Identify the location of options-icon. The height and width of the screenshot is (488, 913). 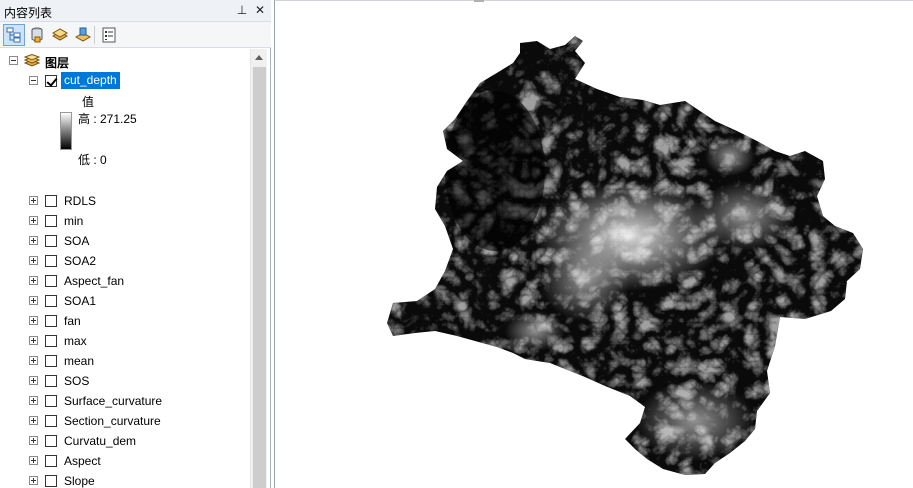
(109, 35).